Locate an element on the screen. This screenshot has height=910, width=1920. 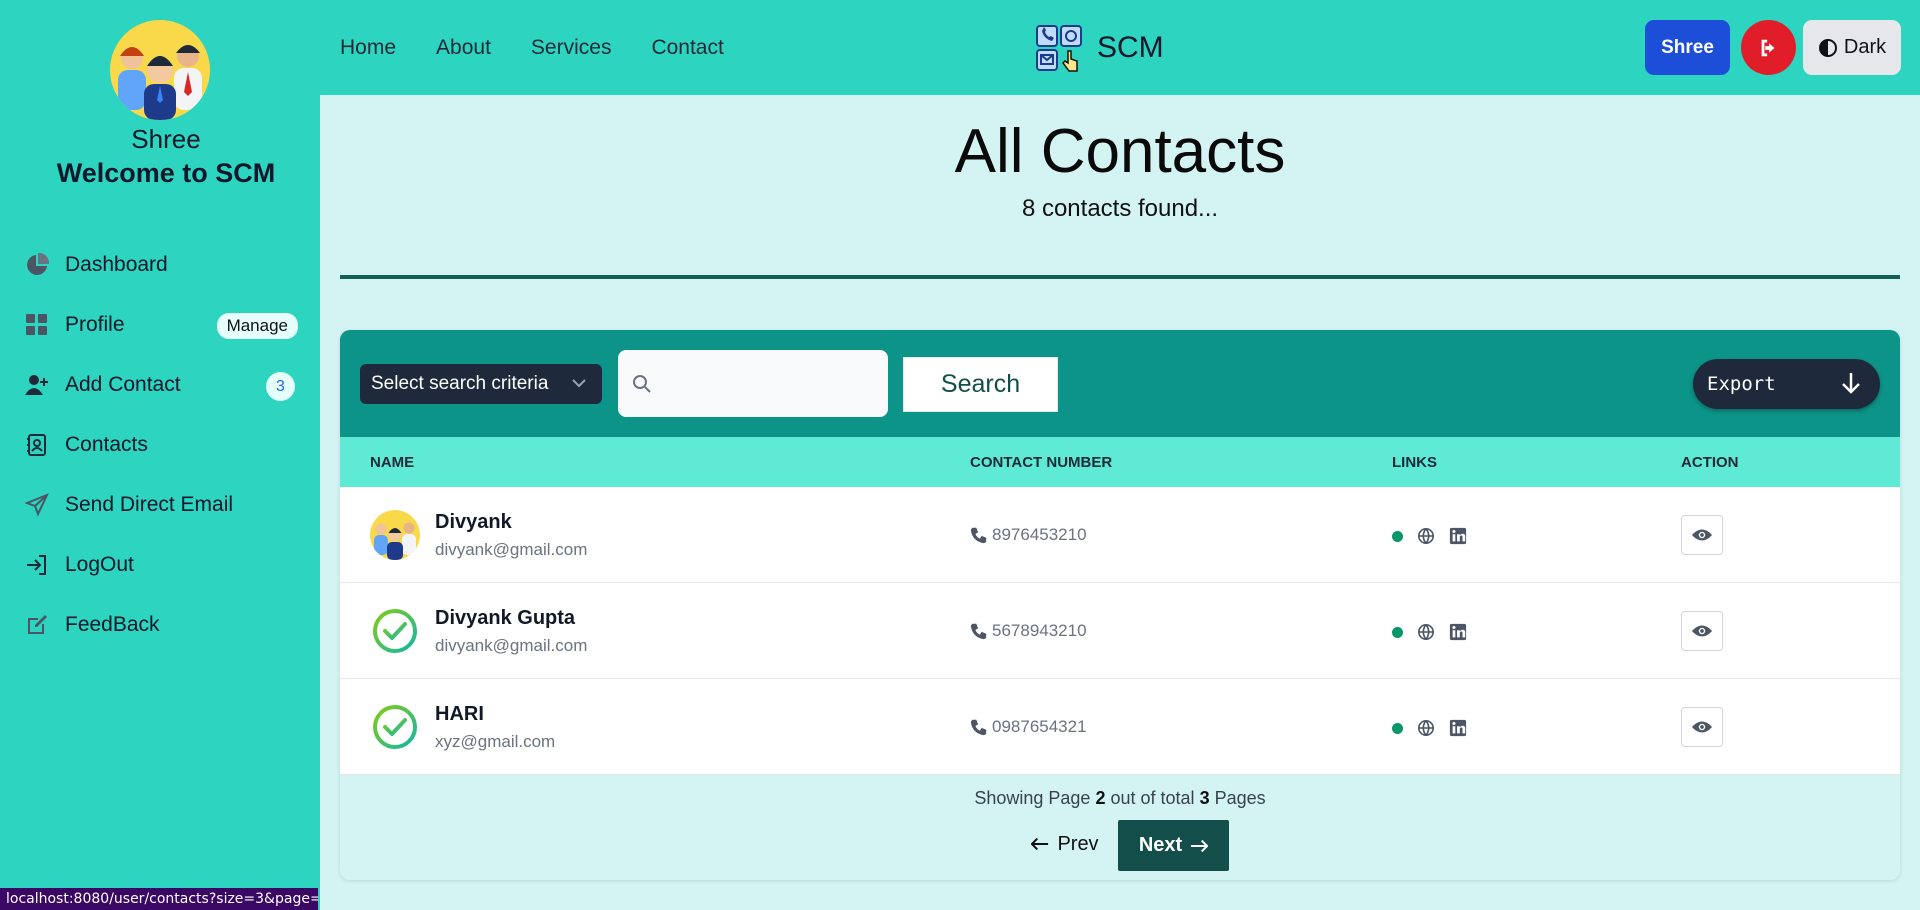
brand-logo-icon is located at coordinates (1059, 48).